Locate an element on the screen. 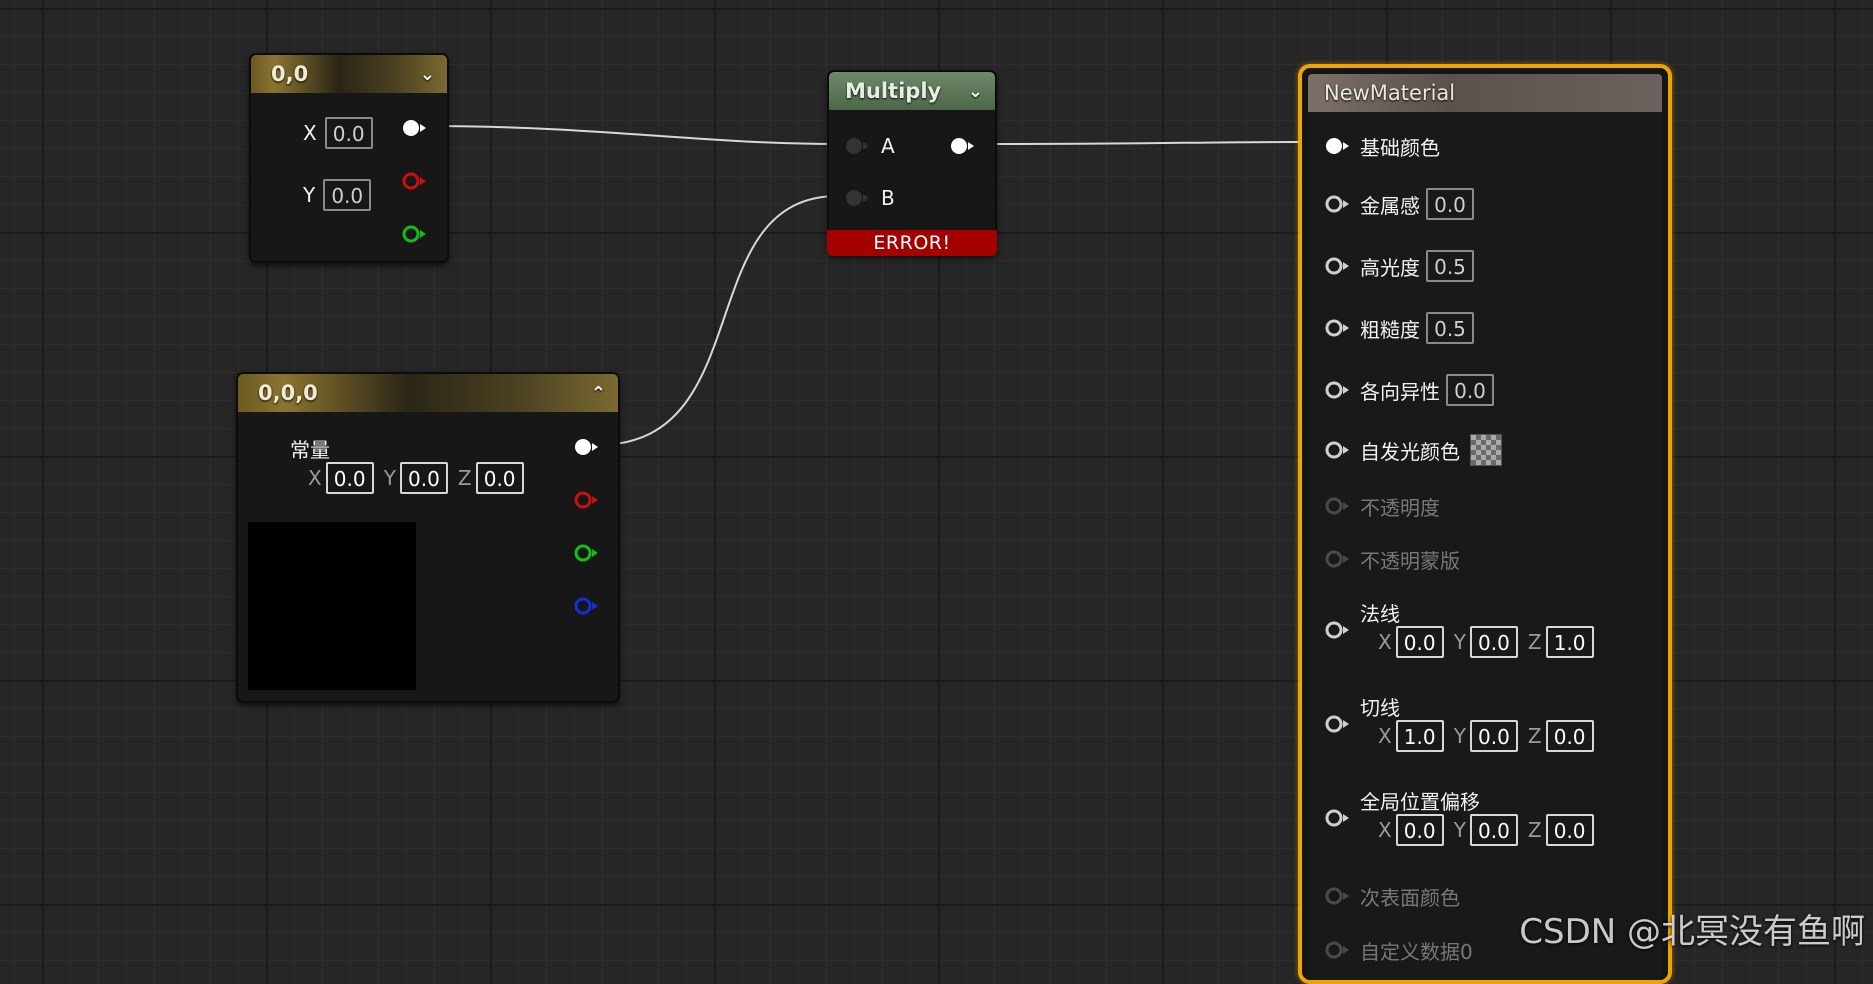  world-position-offset-label: 全局位置偏移 is located at coordinates (1420, 802).